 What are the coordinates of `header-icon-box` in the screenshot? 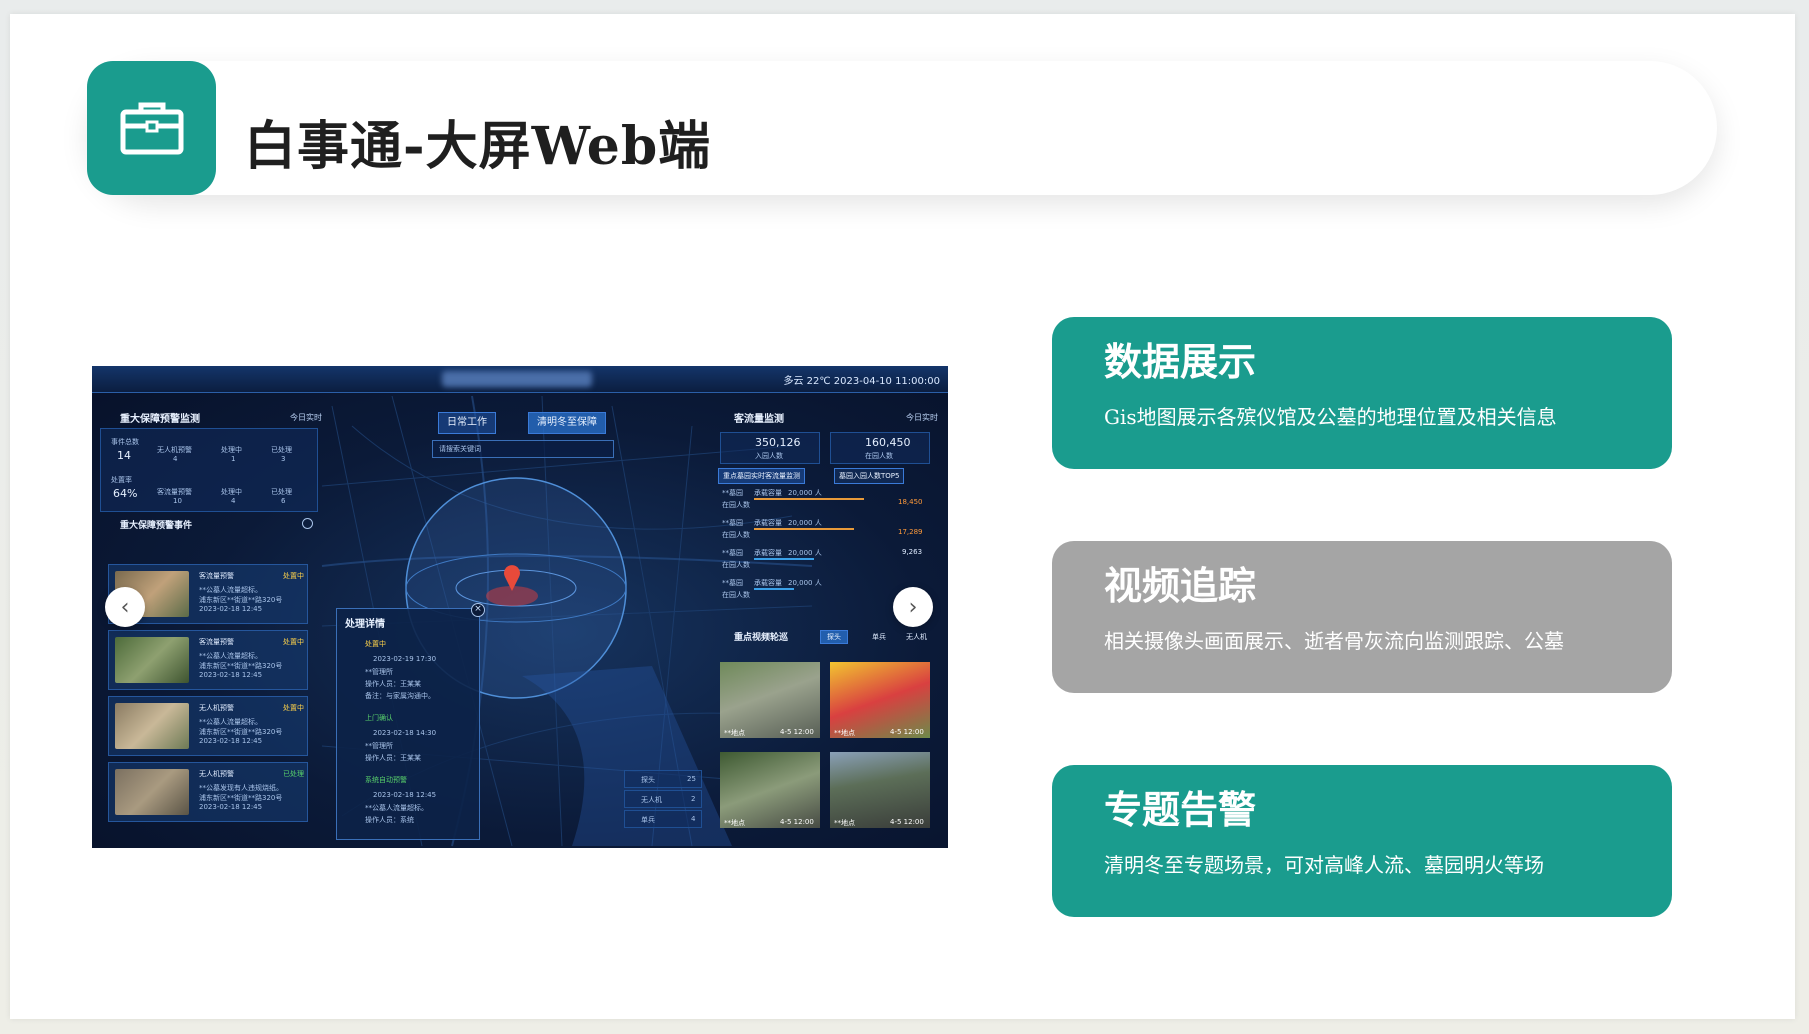 It's located at (151, 128).